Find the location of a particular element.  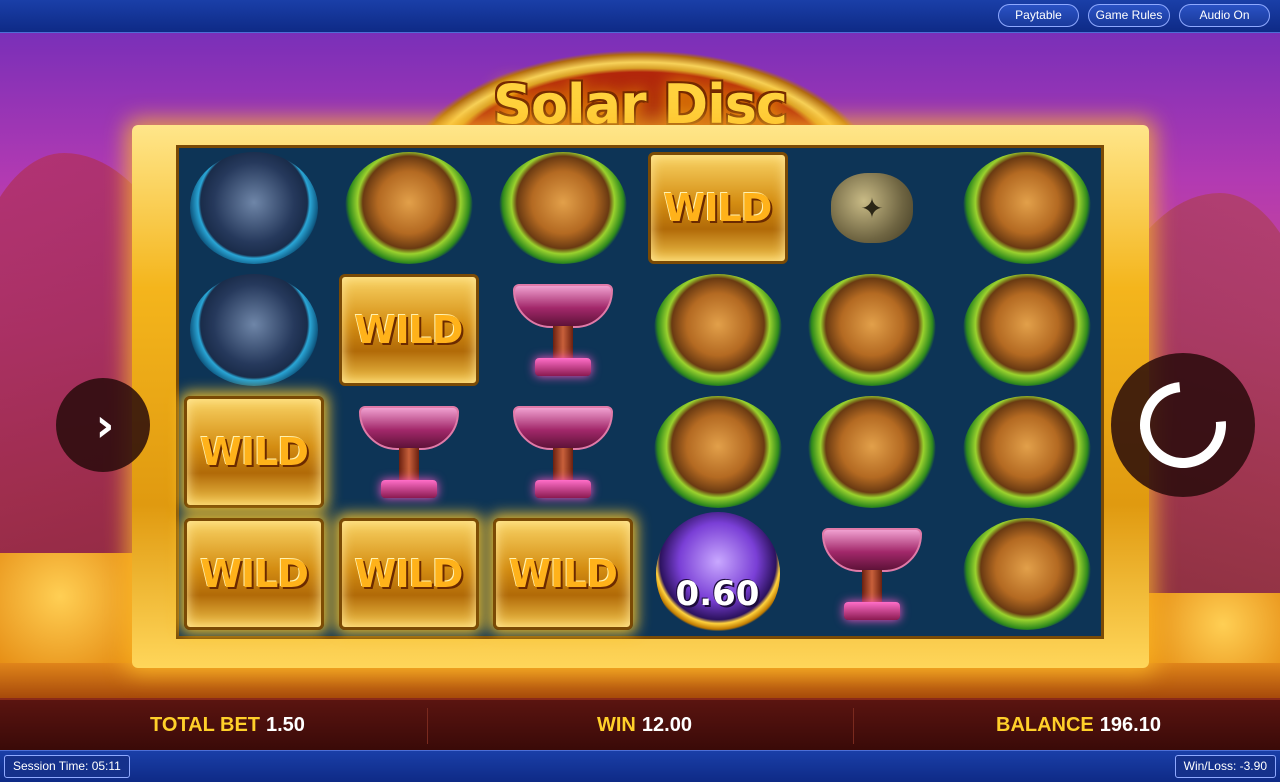

footer-bar: Session Time: 05:11 Win/Loss: -3.90 is located at coordinates (640, 766).